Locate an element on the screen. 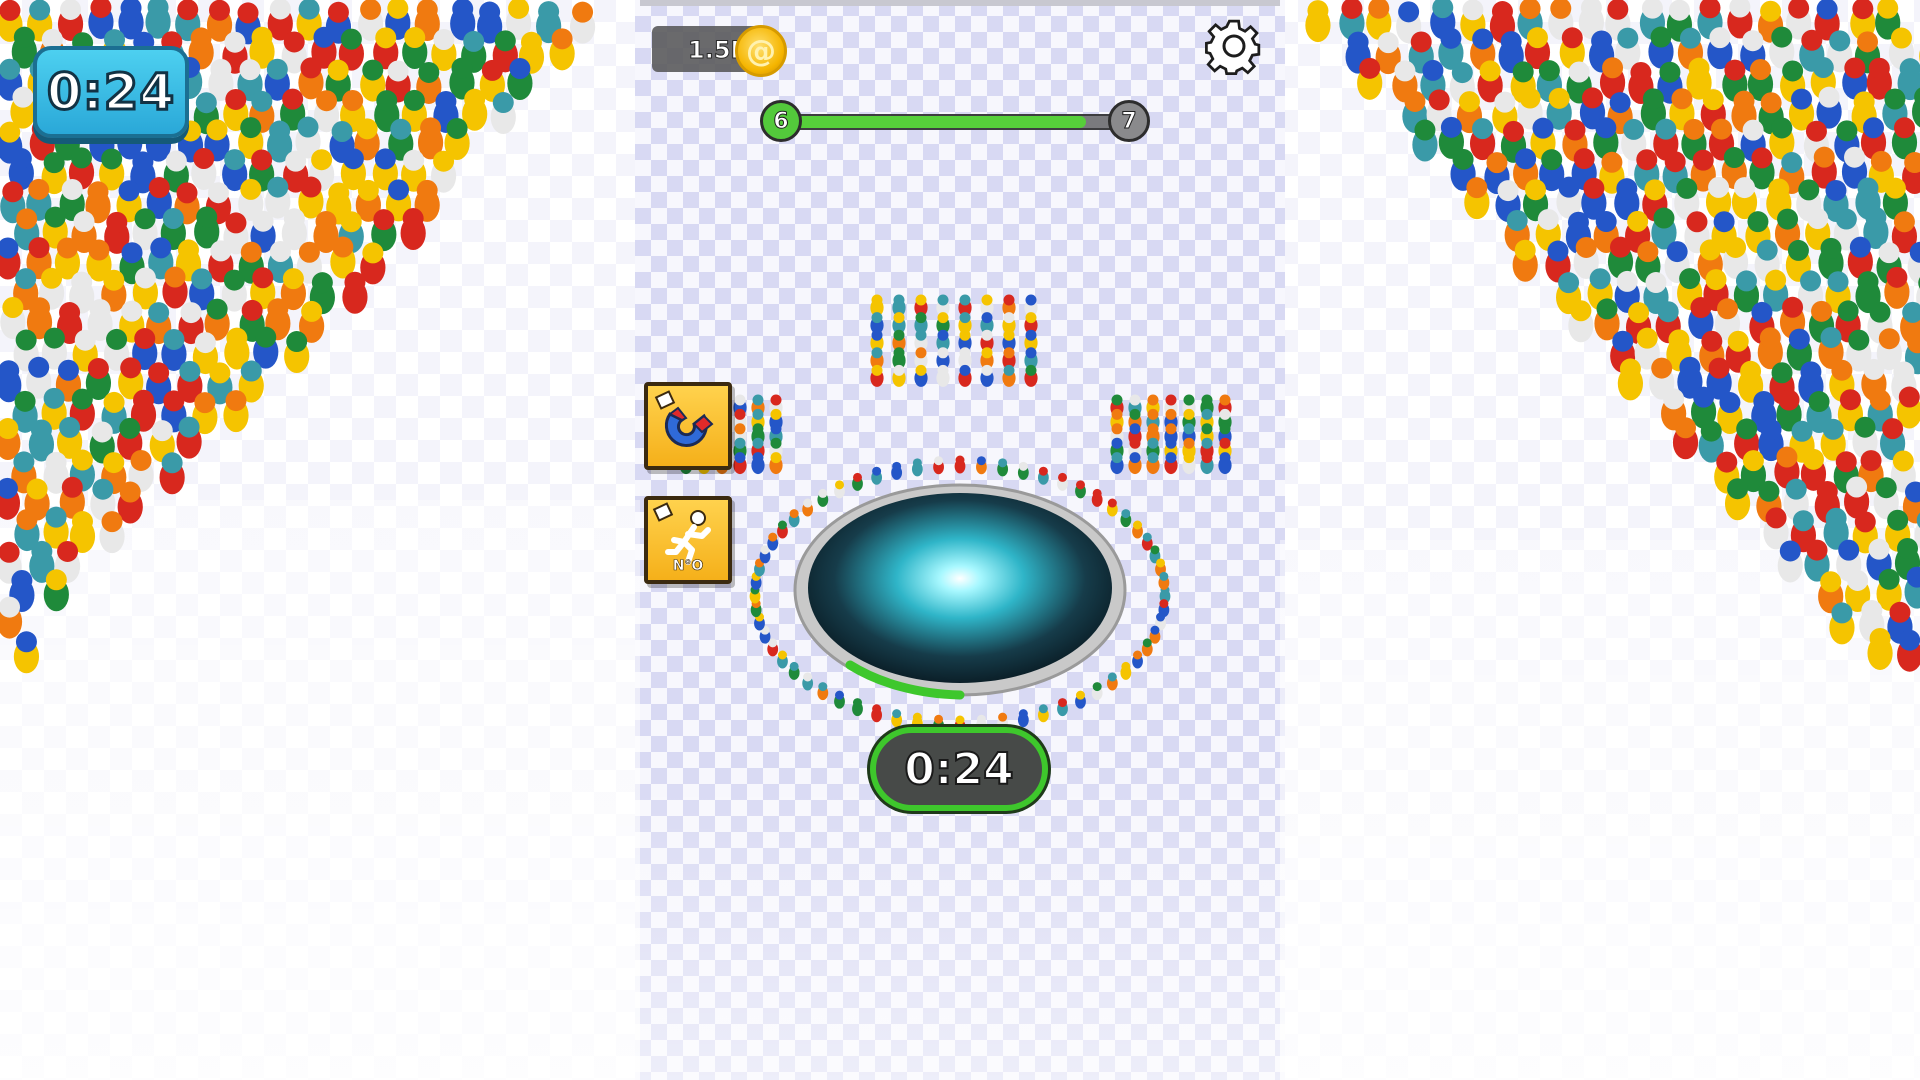  black-hole is located at coordinates (960, 590).